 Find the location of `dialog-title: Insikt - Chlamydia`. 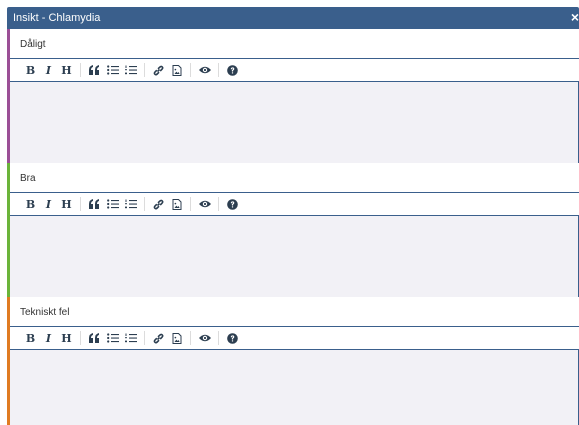

dialog-title: Insikt - Chlamydia is located at coordinates (57, 18).